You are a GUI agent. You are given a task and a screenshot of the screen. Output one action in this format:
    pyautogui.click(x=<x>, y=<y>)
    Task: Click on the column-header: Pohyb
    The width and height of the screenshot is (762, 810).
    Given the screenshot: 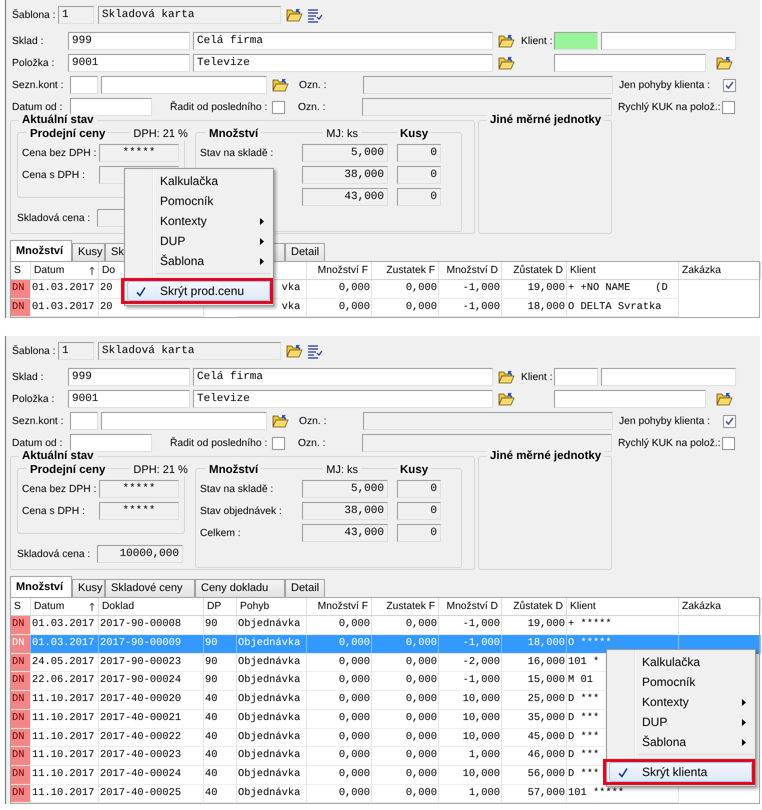 What is the action you would take?
    pyautogui.click(x=272, y=607)
    